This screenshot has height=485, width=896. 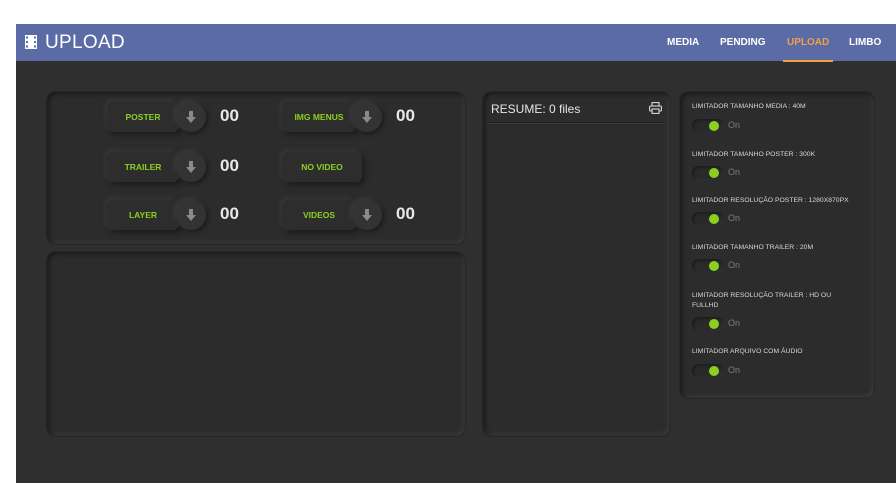 I want to click on videos-button: VIDEOS, so click(x=319, y=215).